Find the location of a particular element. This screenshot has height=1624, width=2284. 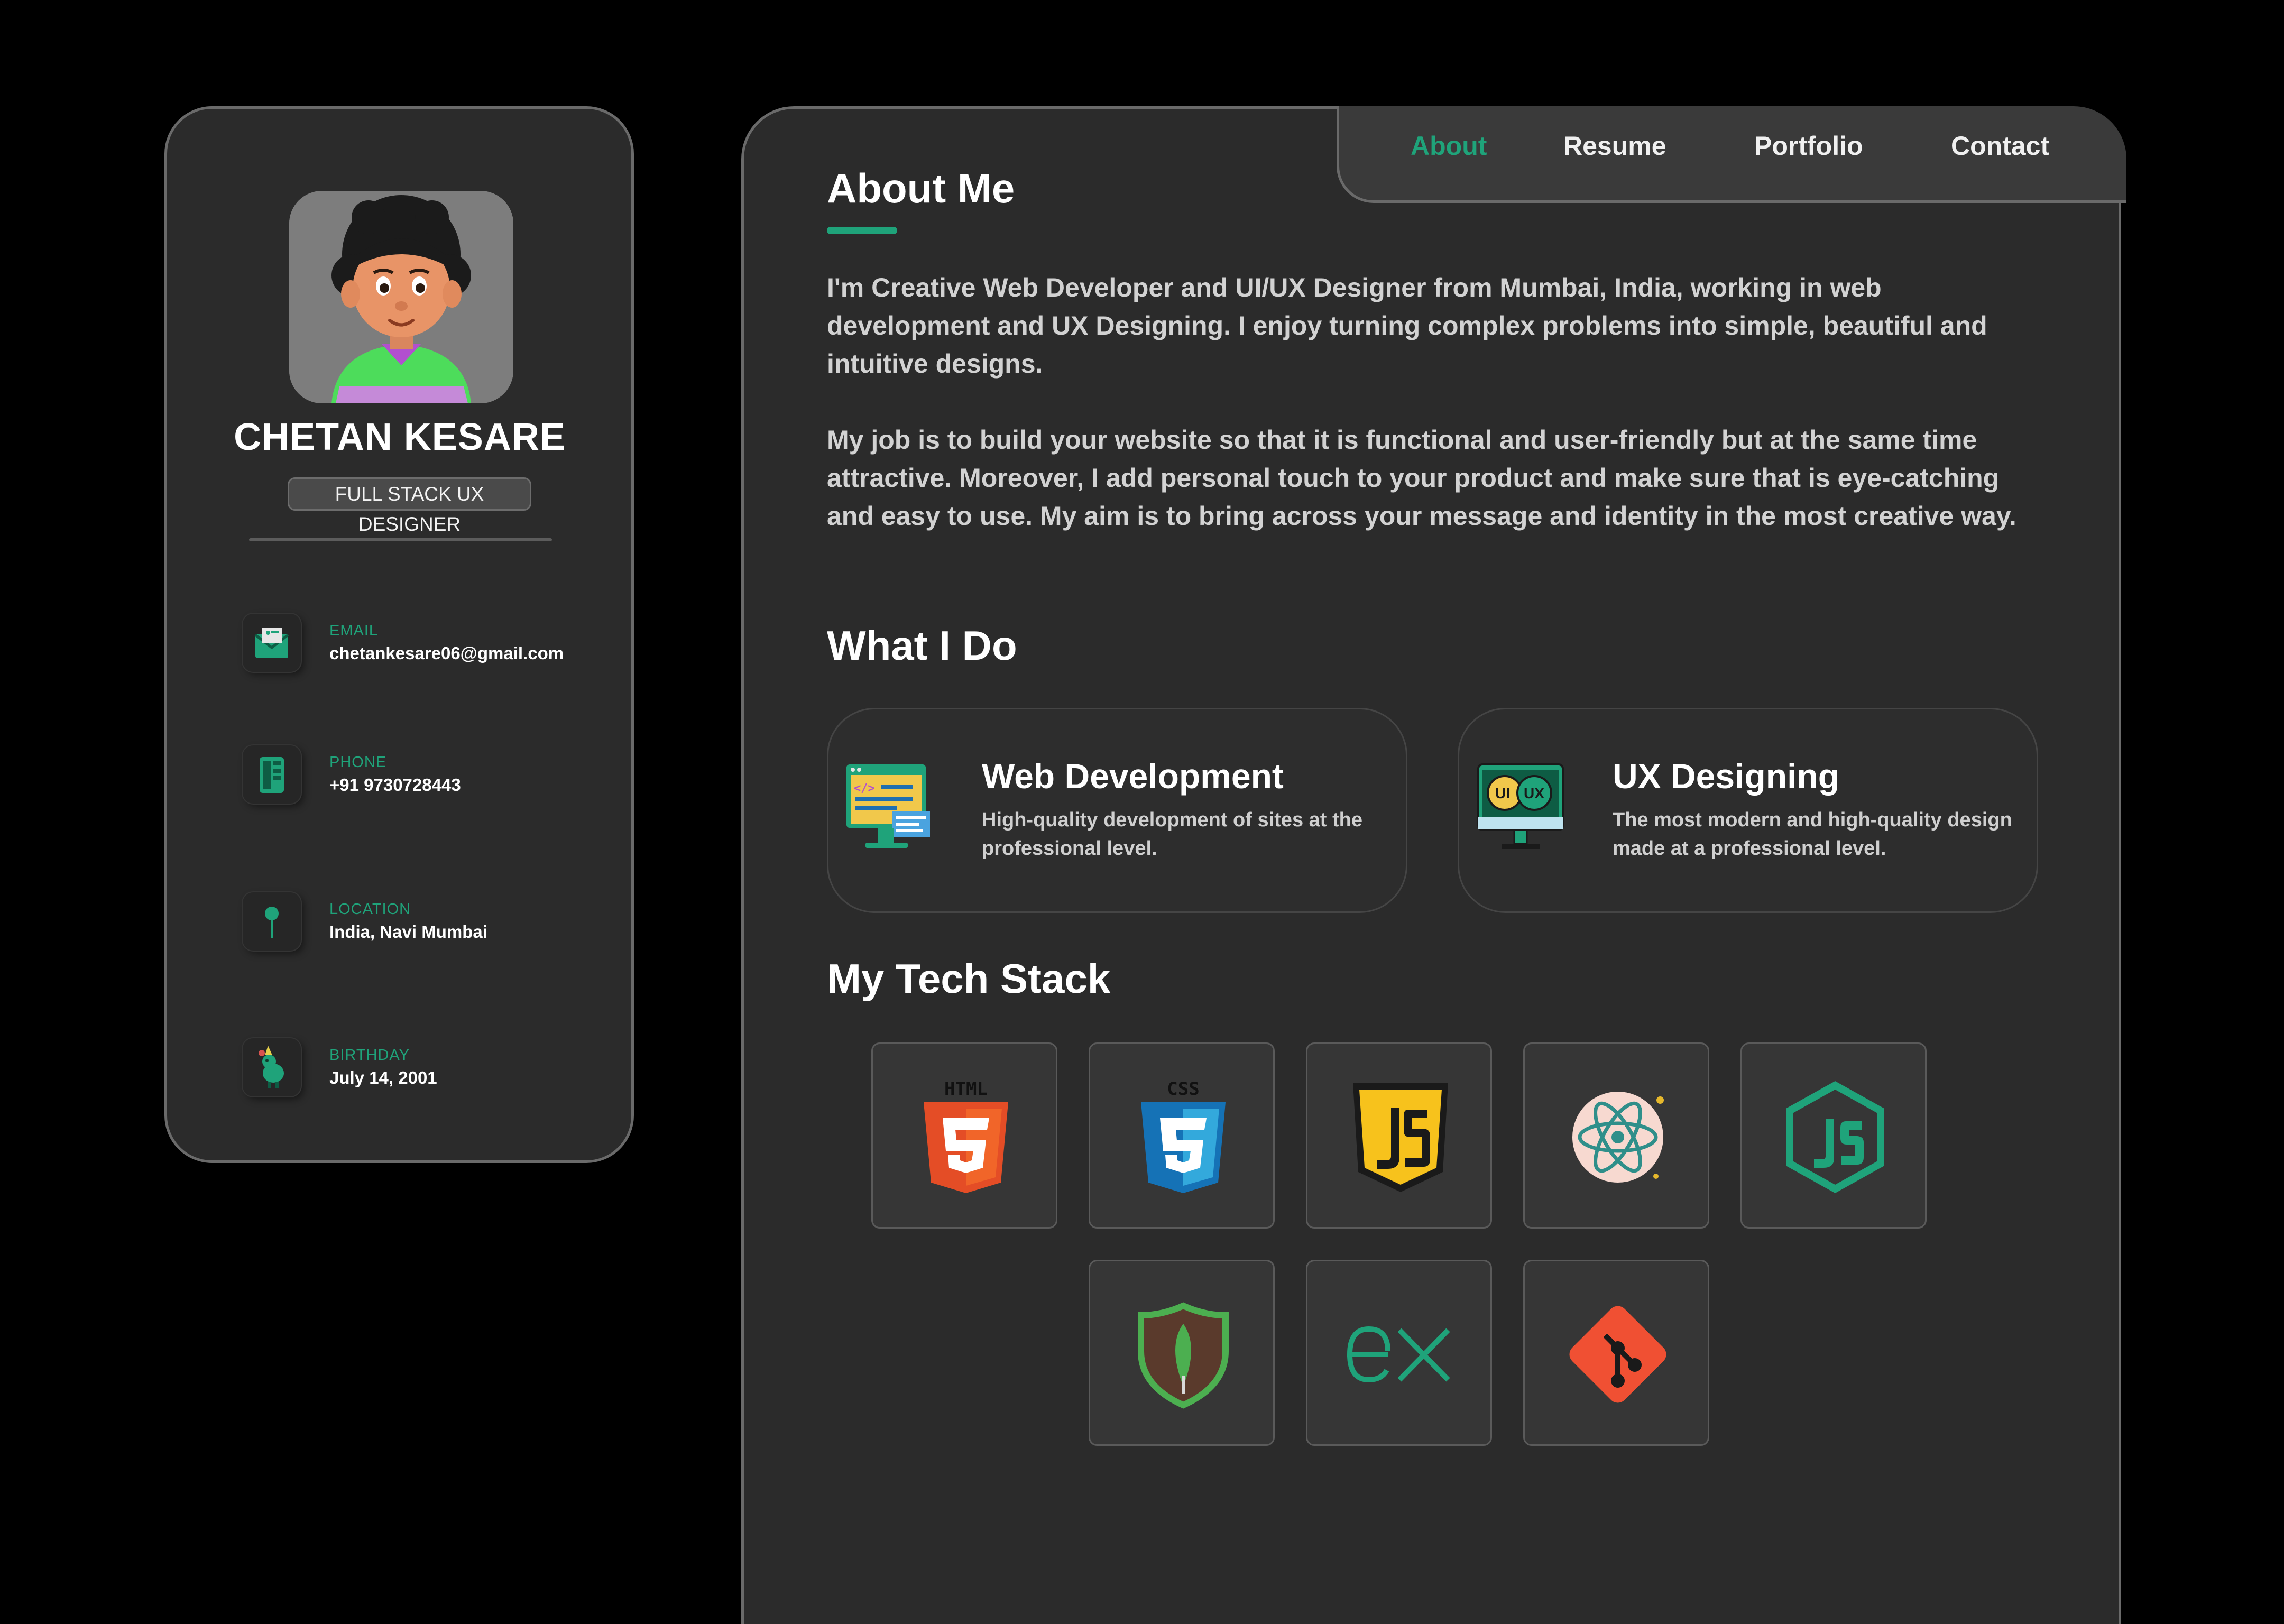

contact-location: LOCATION India, Navi Mumbai is located at coordinates (433, 922).